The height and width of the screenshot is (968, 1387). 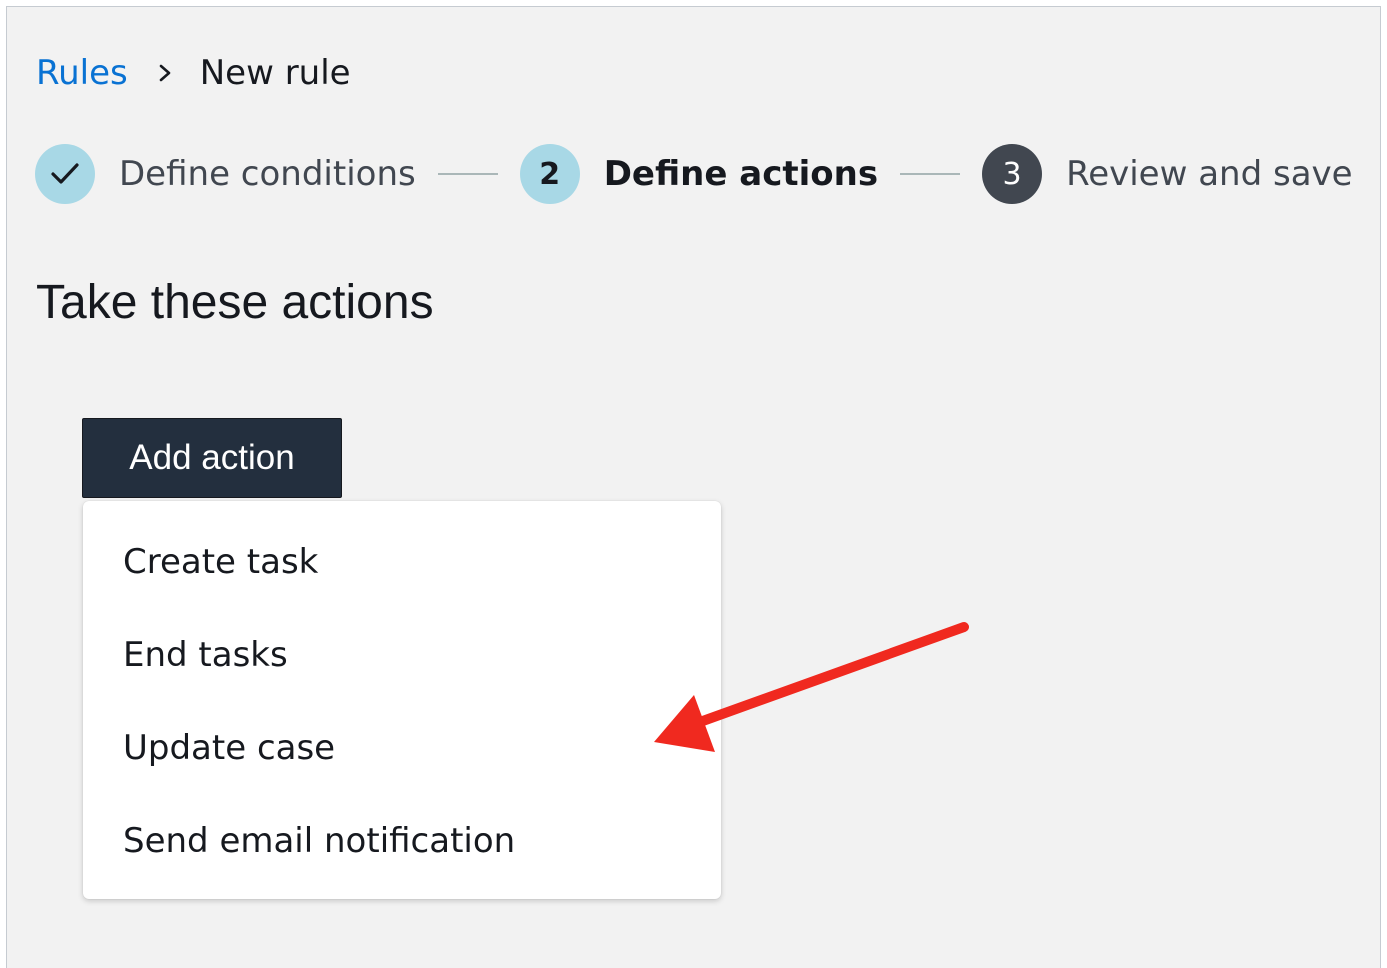 What do you see at coordinates (275, 73) in the screenshot?
I see `breadcrumb-current: New rule` at bounding box center [275, 73].